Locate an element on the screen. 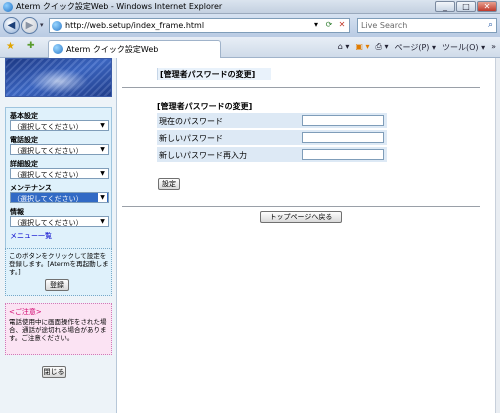 The width and height of the screenshot is (500, 413). address-field: http://web.setup/index_frame.html ▾ ⟳ ✕ is located at coordinates (199, 25).